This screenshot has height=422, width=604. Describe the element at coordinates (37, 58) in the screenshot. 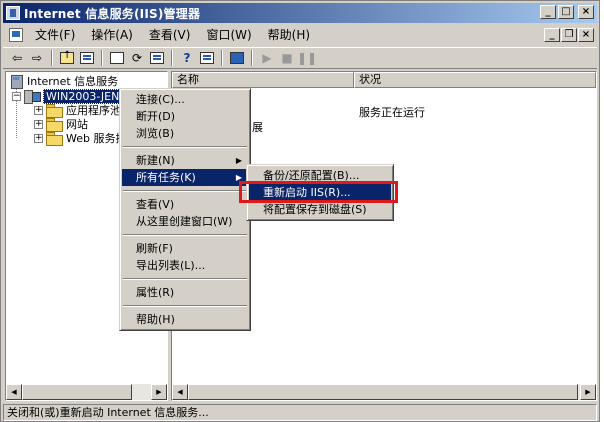

I see `forward-icon: ⇨` at that location.